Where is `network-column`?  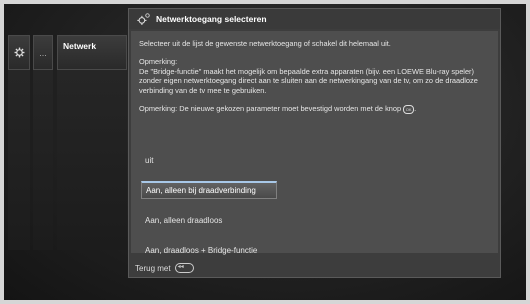
network-column is located at coordinates (92, 160).